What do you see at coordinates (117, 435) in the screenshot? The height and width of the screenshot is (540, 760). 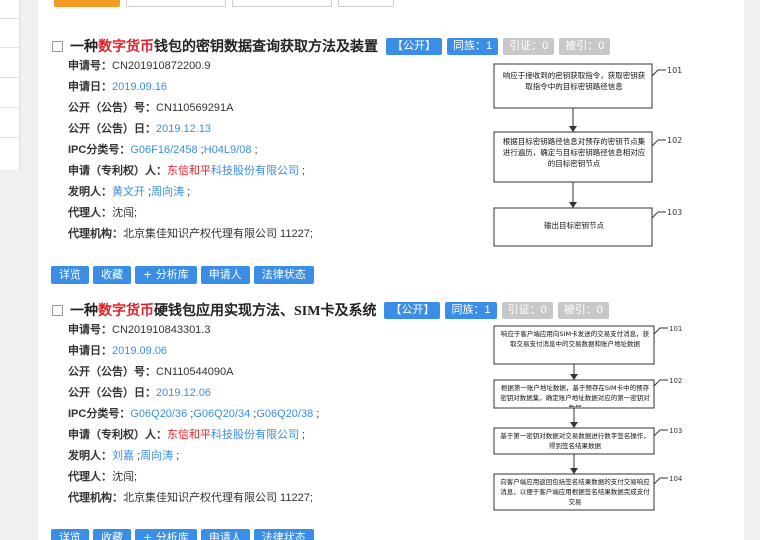 I see `field-label: 申请（专利权）人：` at bounding box center [117, 435].